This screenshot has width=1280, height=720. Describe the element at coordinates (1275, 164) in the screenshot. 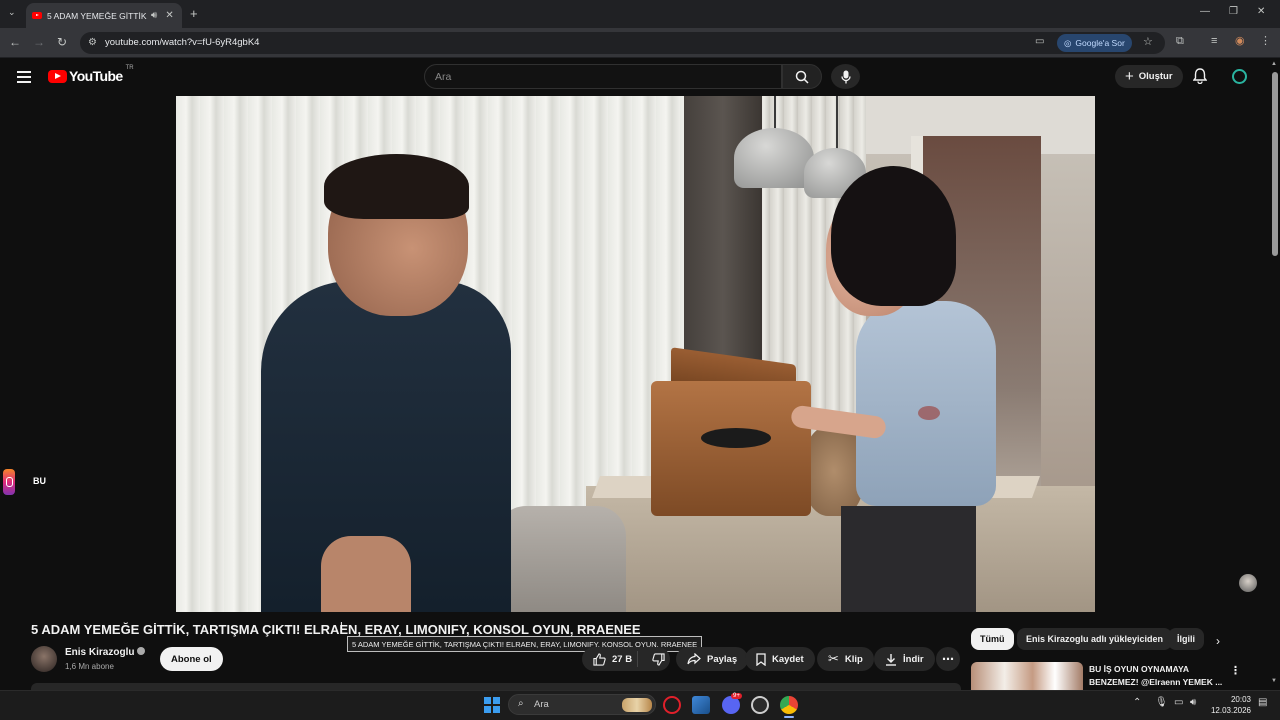

I see `scrollbar-thumb` at that location.